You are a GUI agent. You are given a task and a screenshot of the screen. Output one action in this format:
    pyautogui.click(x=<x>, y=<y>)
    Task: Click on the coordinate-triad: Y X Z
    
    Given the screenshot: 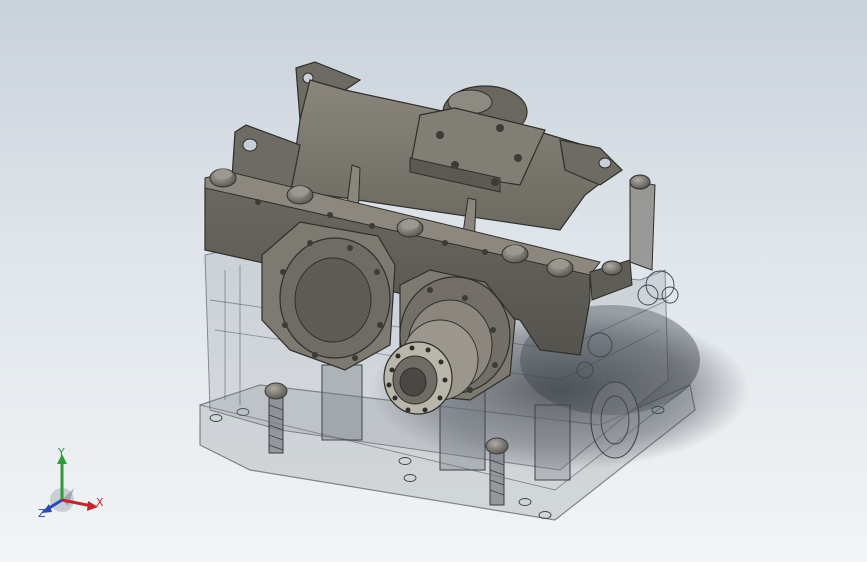 What is the action you would take?
    pyautogui.click(x=70, y=486)
    